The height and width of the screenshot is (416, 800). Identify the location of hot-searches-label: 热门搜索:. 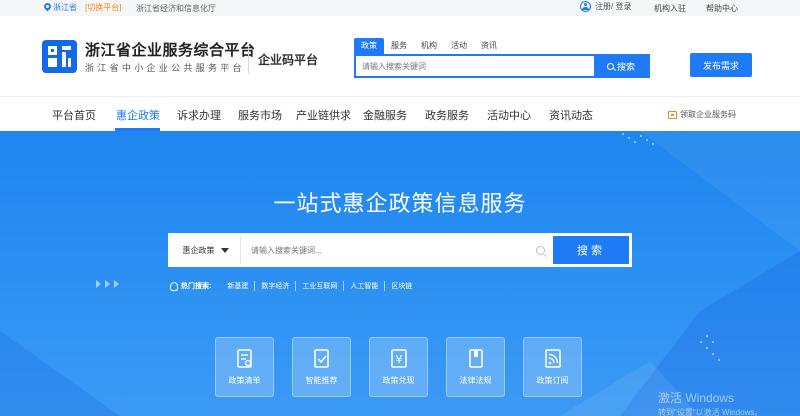
(196, 286).